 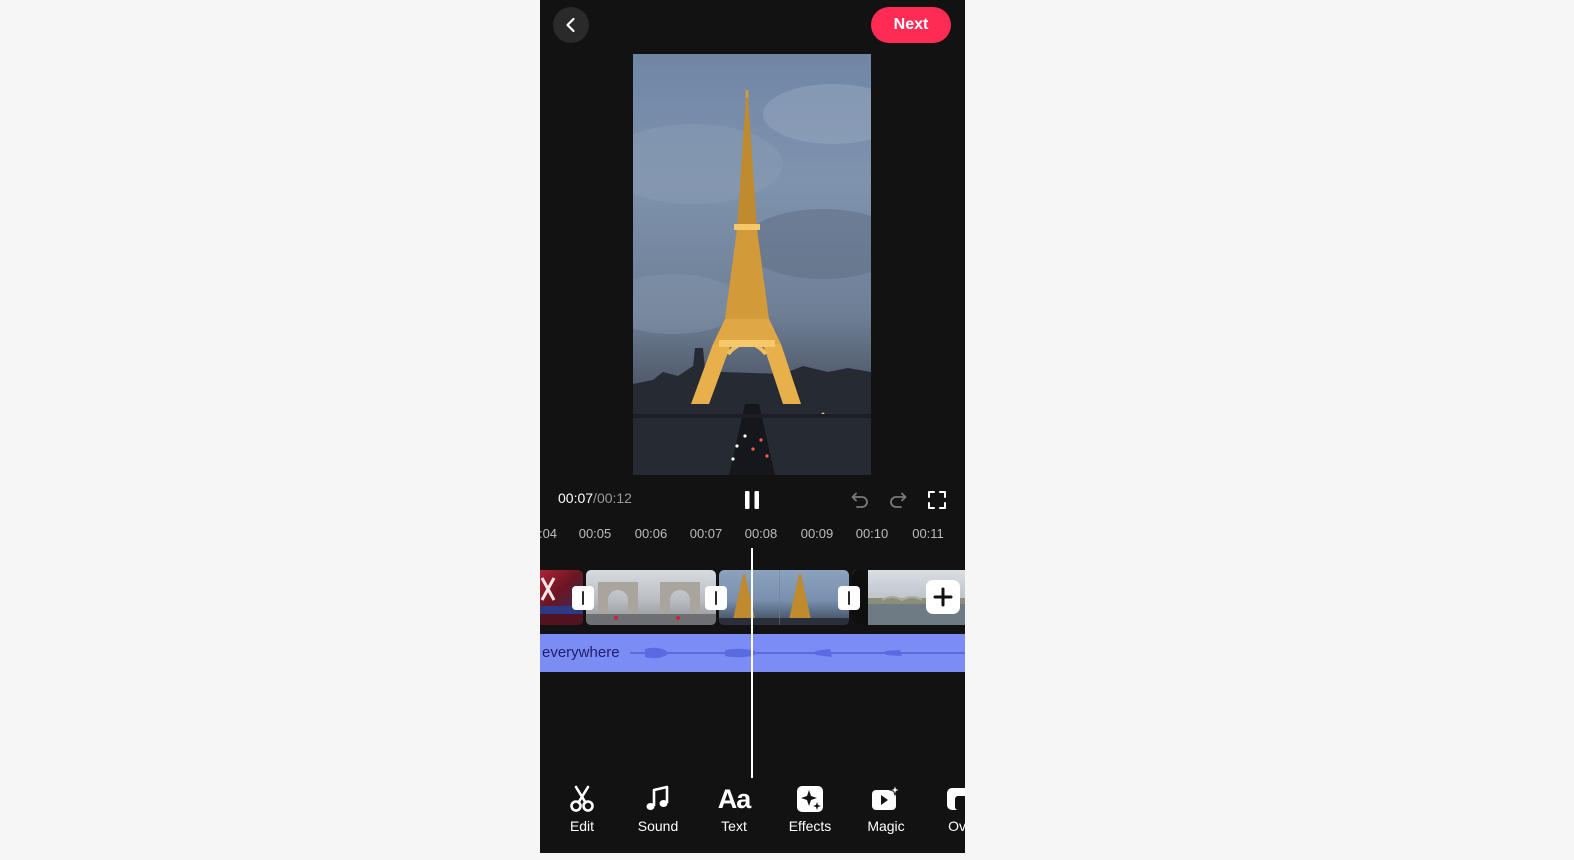 I want to click on chevron-left-icon, so click(x=570, y=25).